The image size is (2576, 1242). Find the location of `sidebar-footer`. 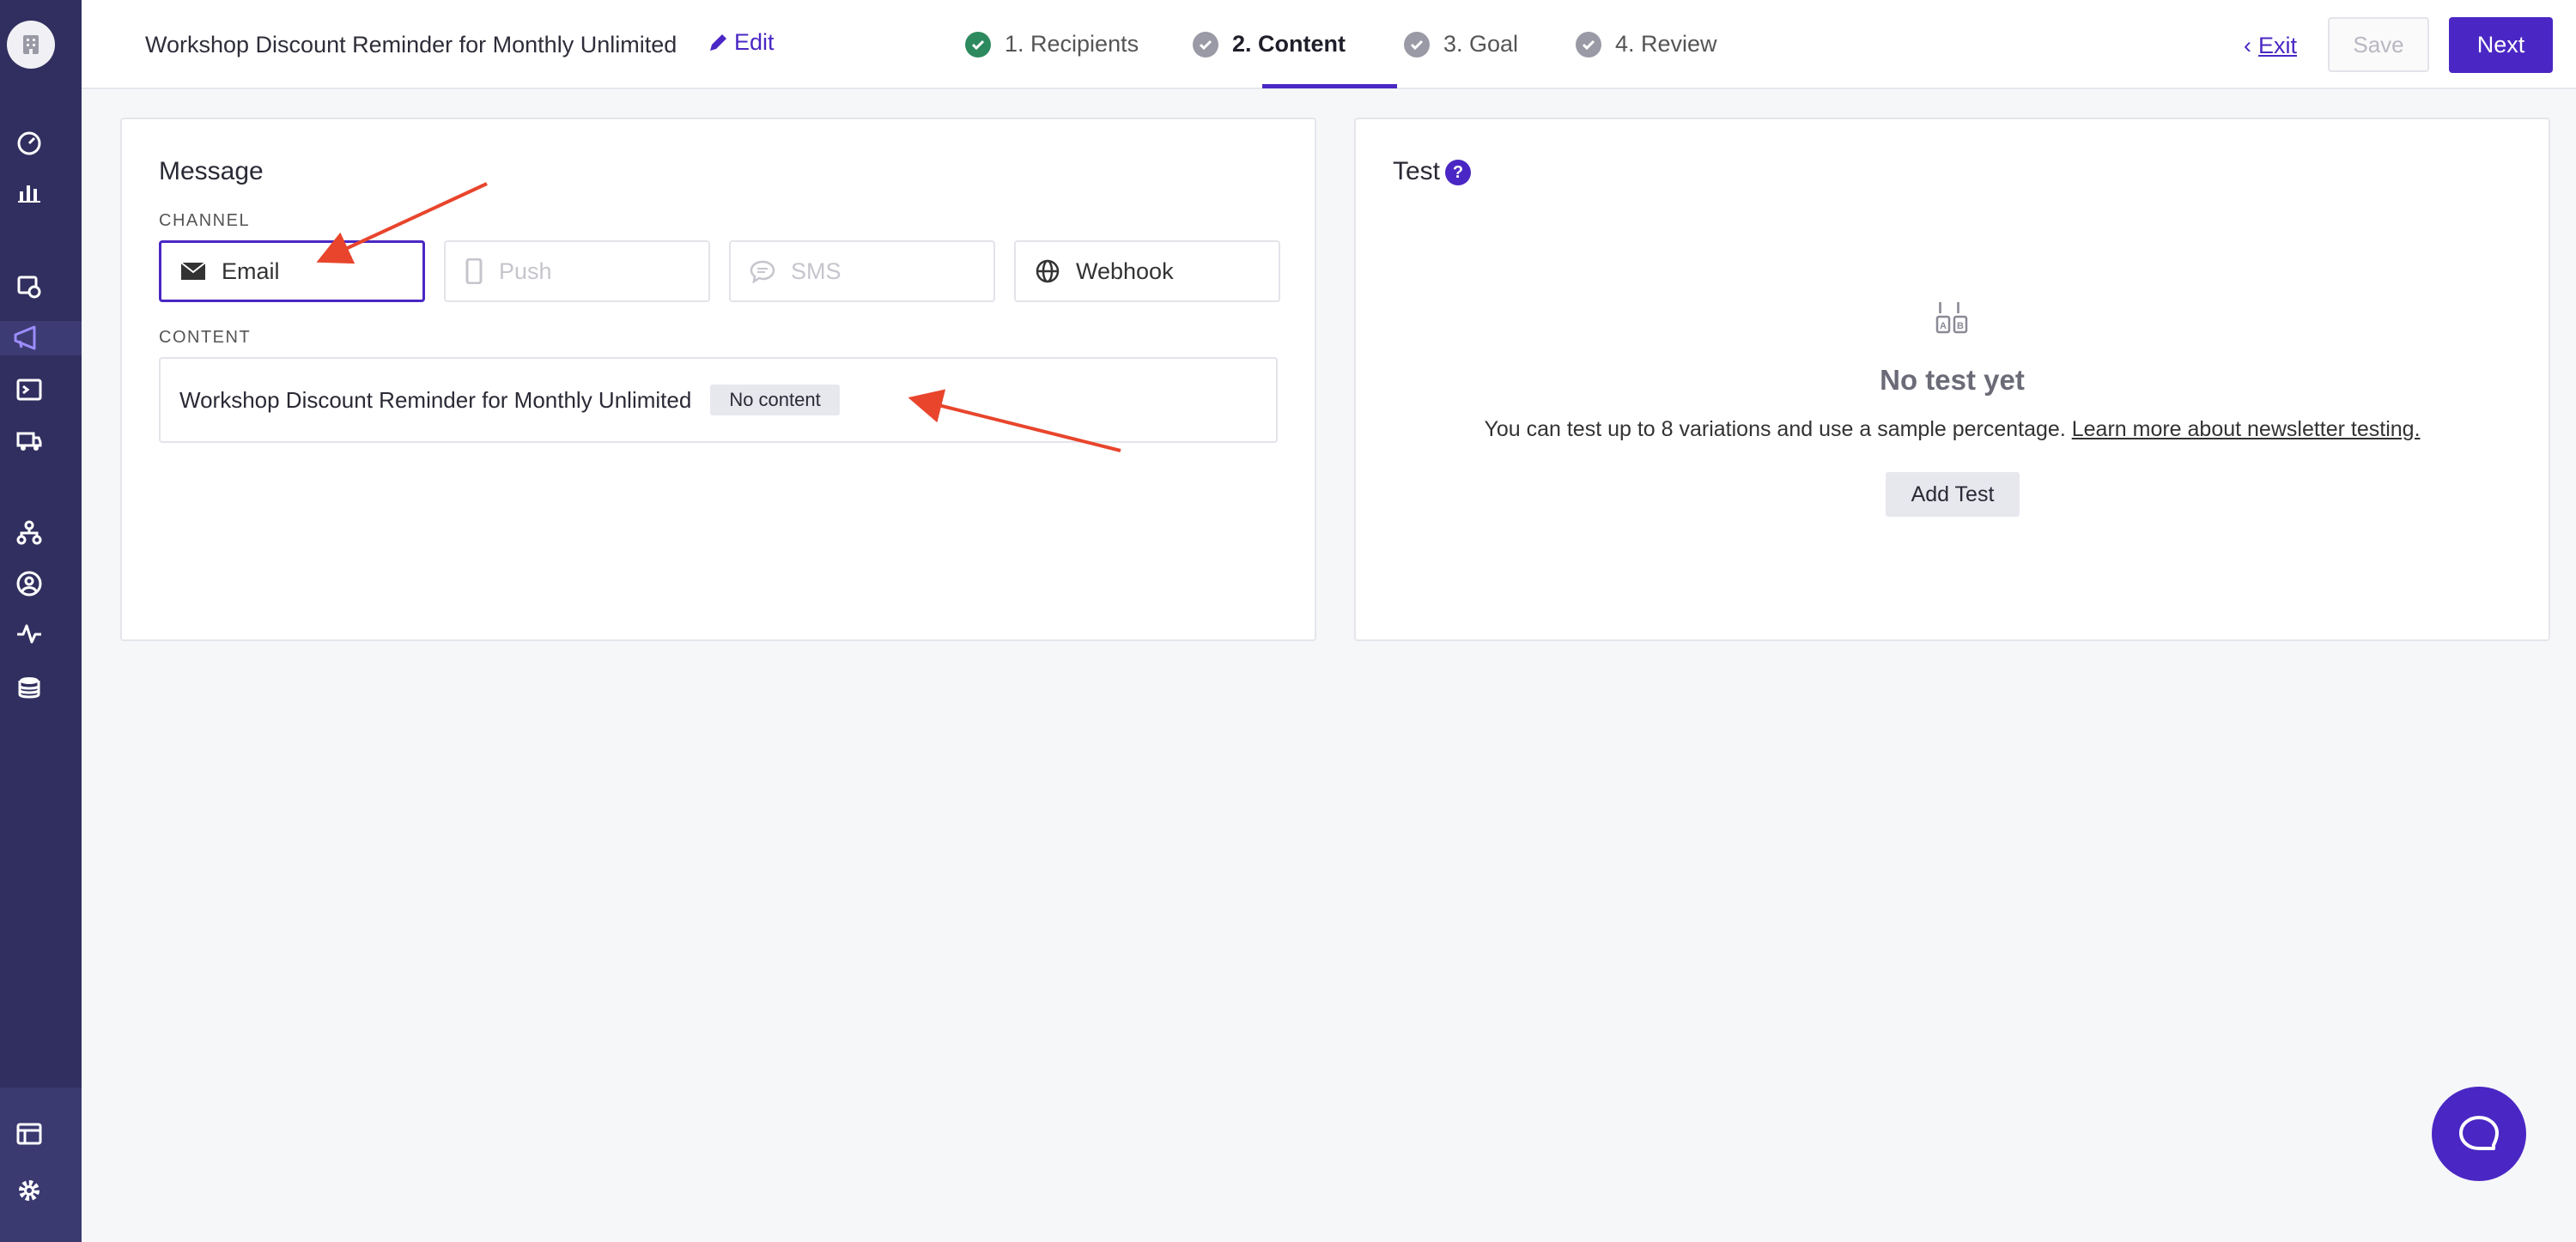

sidebar-footer is located at coordinates (41, 1165).